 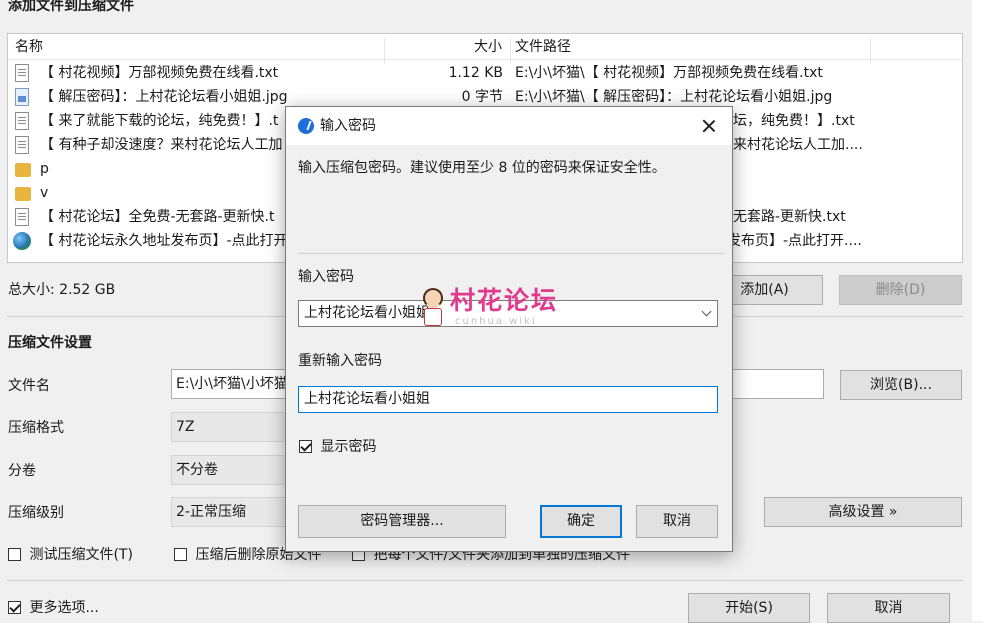 What do you see at coordinates (81, 555) in the screenshot?
I see `test-archive-label: 测试压缩文件(T)` at bounding box center [81, 555].